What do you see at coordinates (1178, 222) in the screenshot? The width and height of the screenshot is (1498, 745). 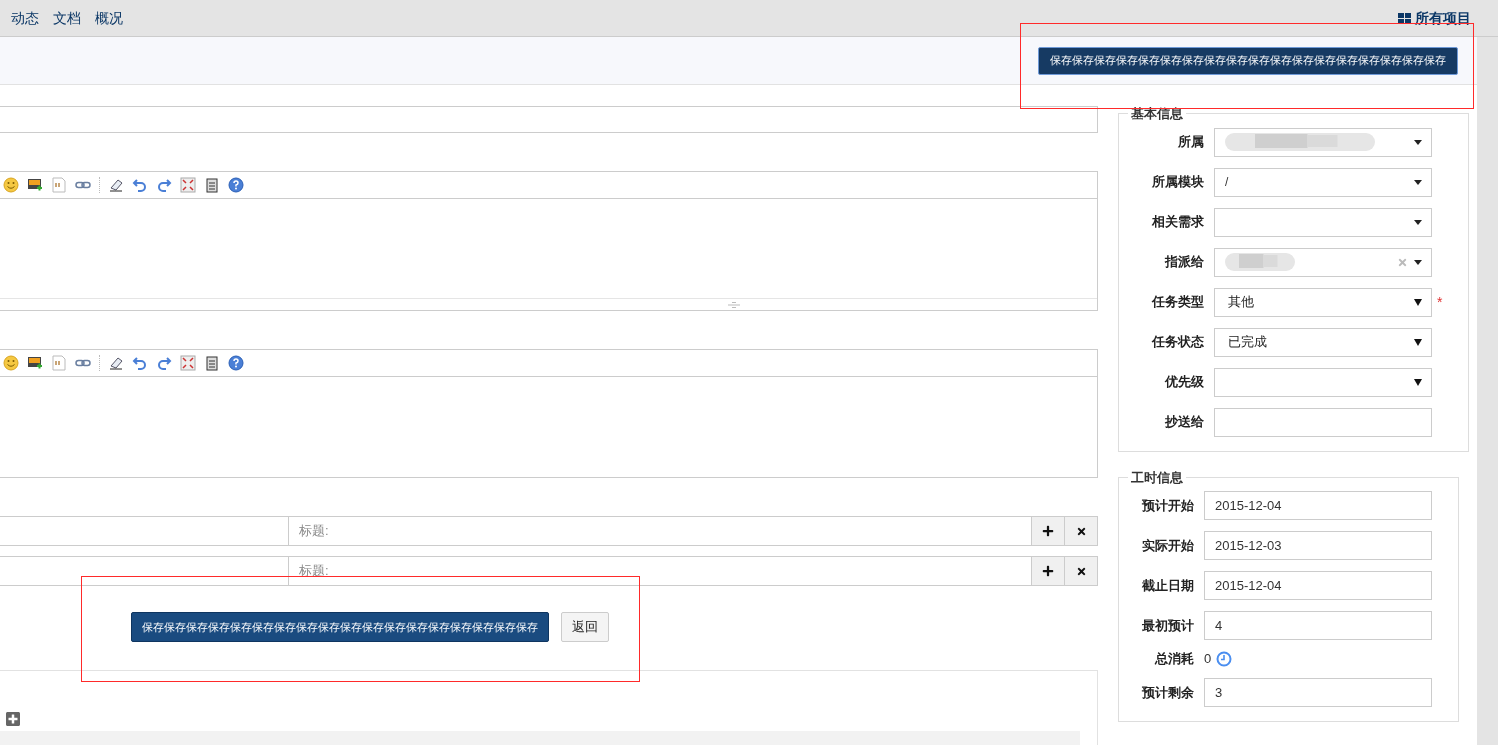 I see `field-label: 相关需求` at bounding box center [1178, 222].